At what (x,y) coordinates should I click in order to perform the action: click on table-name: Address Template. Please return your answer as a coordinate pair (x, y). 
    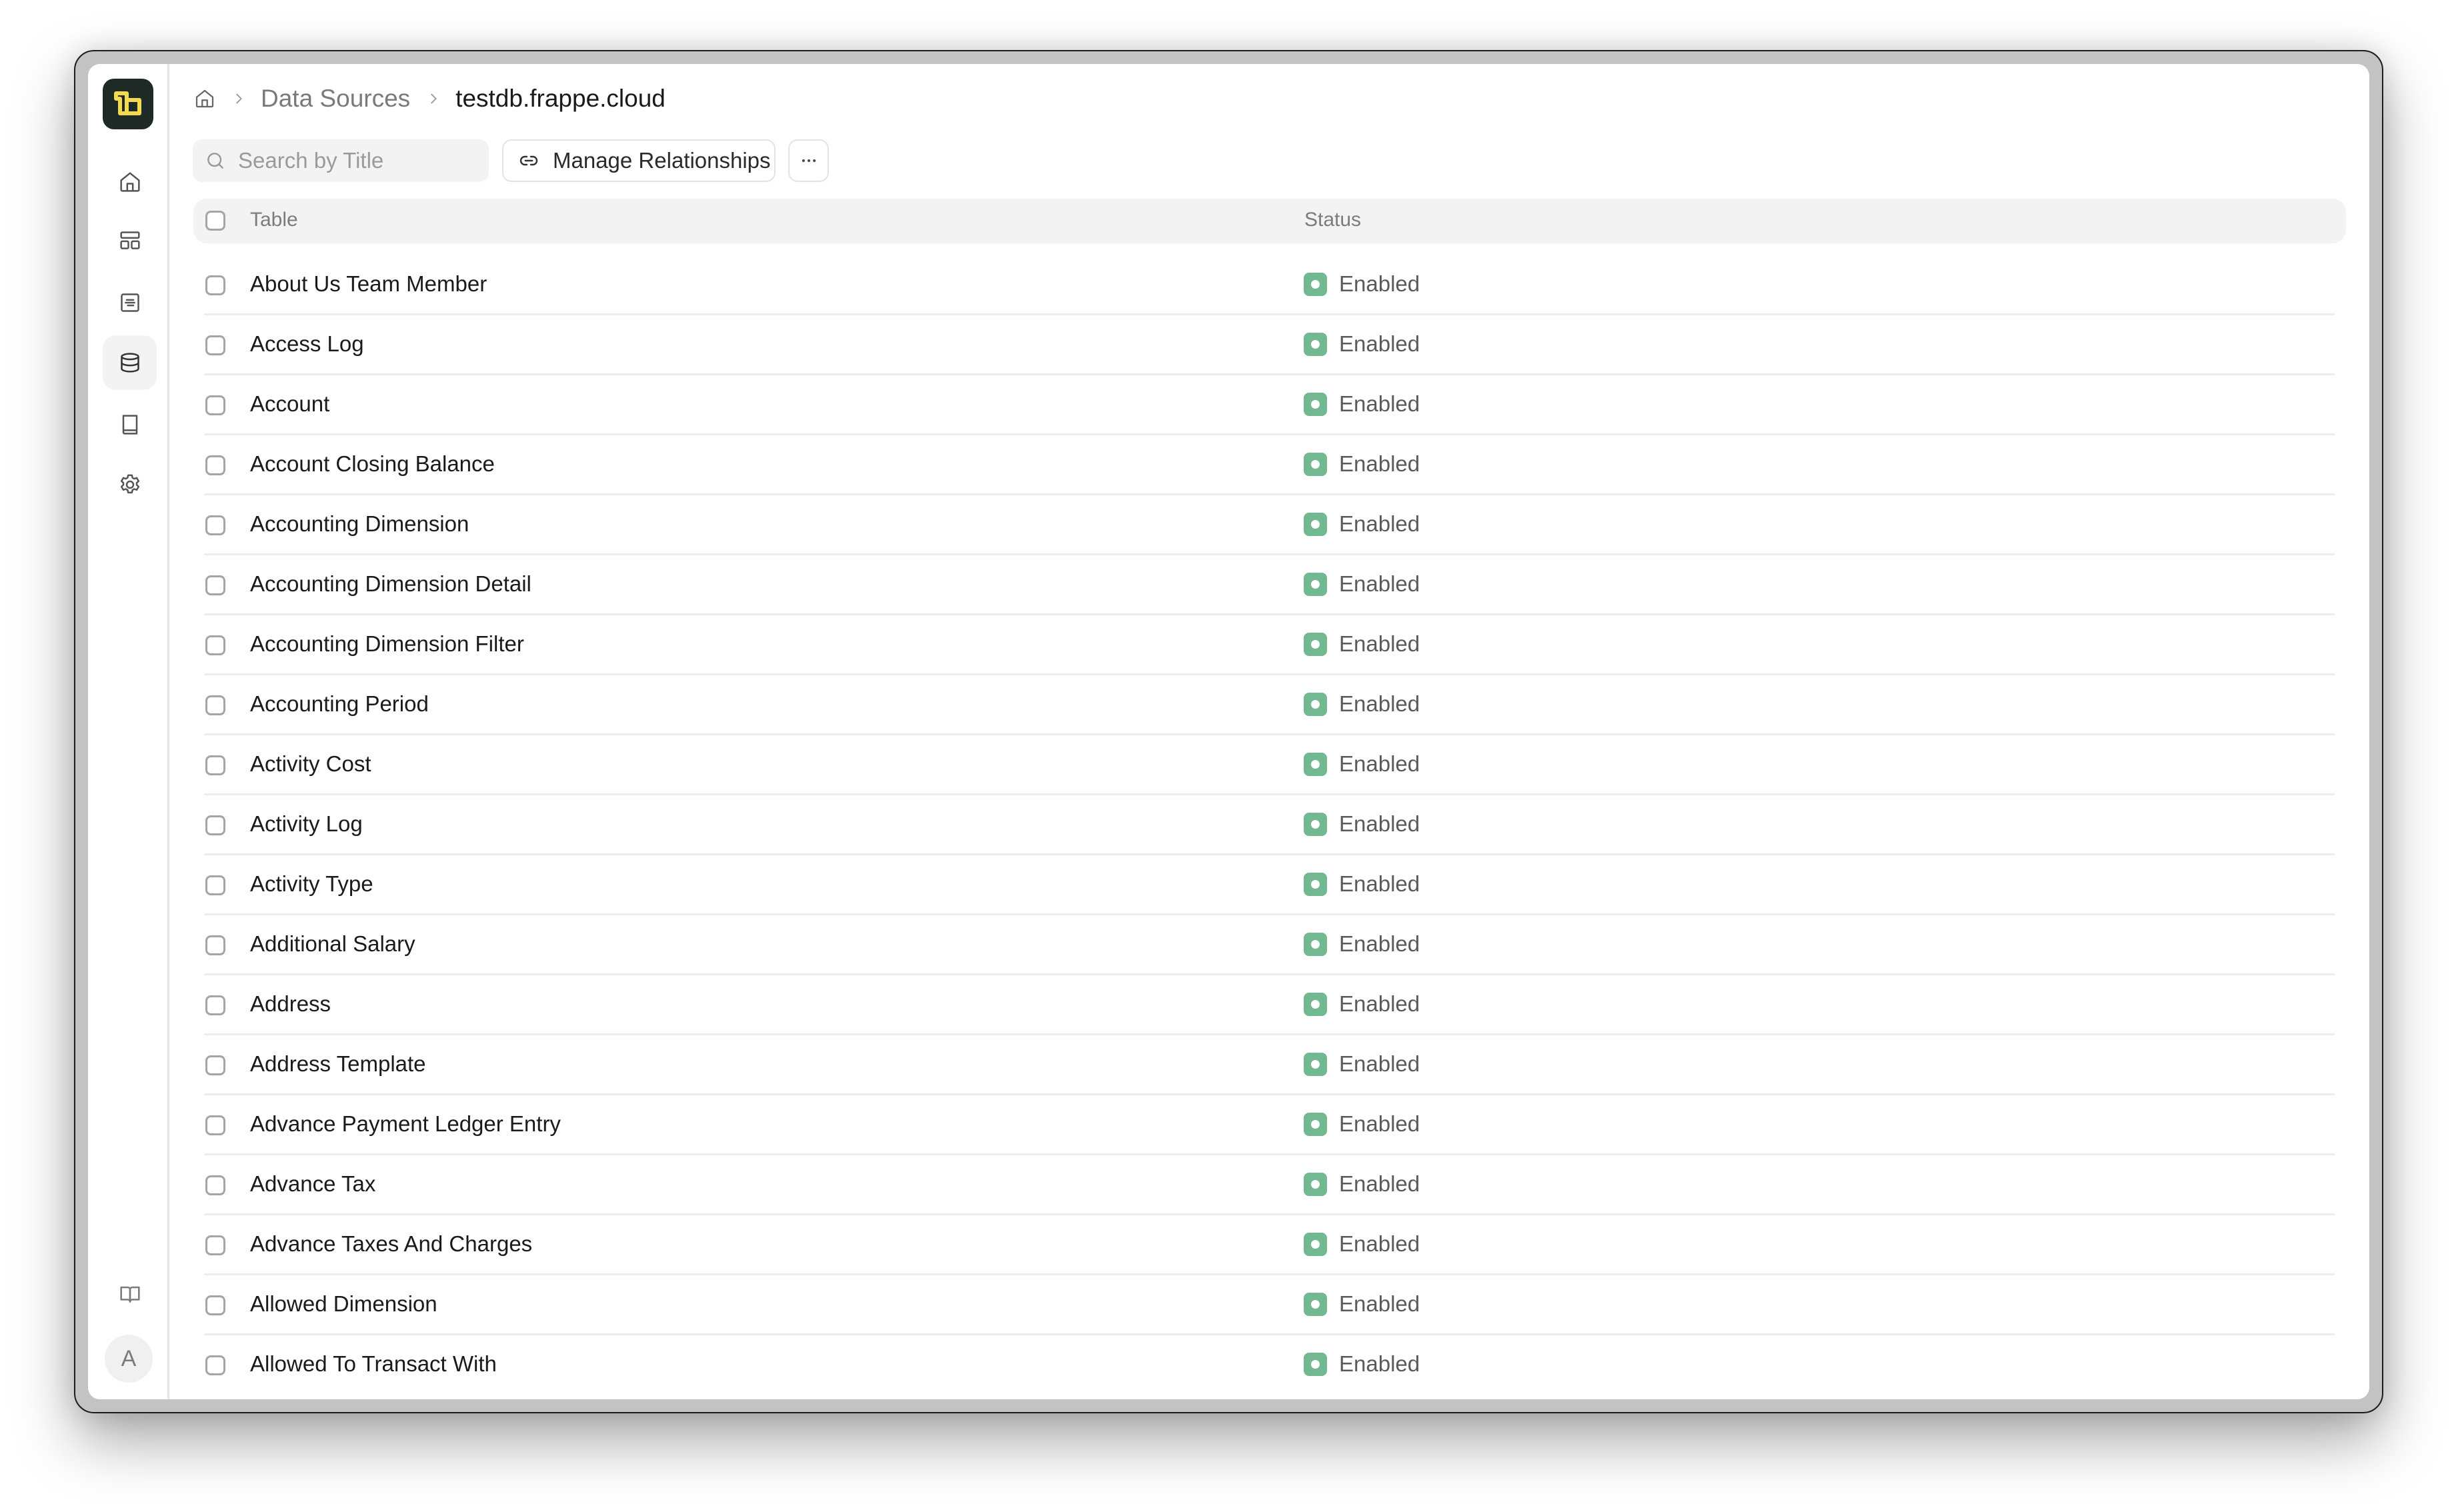
    Looking at the image, I should click on (338, 1064).